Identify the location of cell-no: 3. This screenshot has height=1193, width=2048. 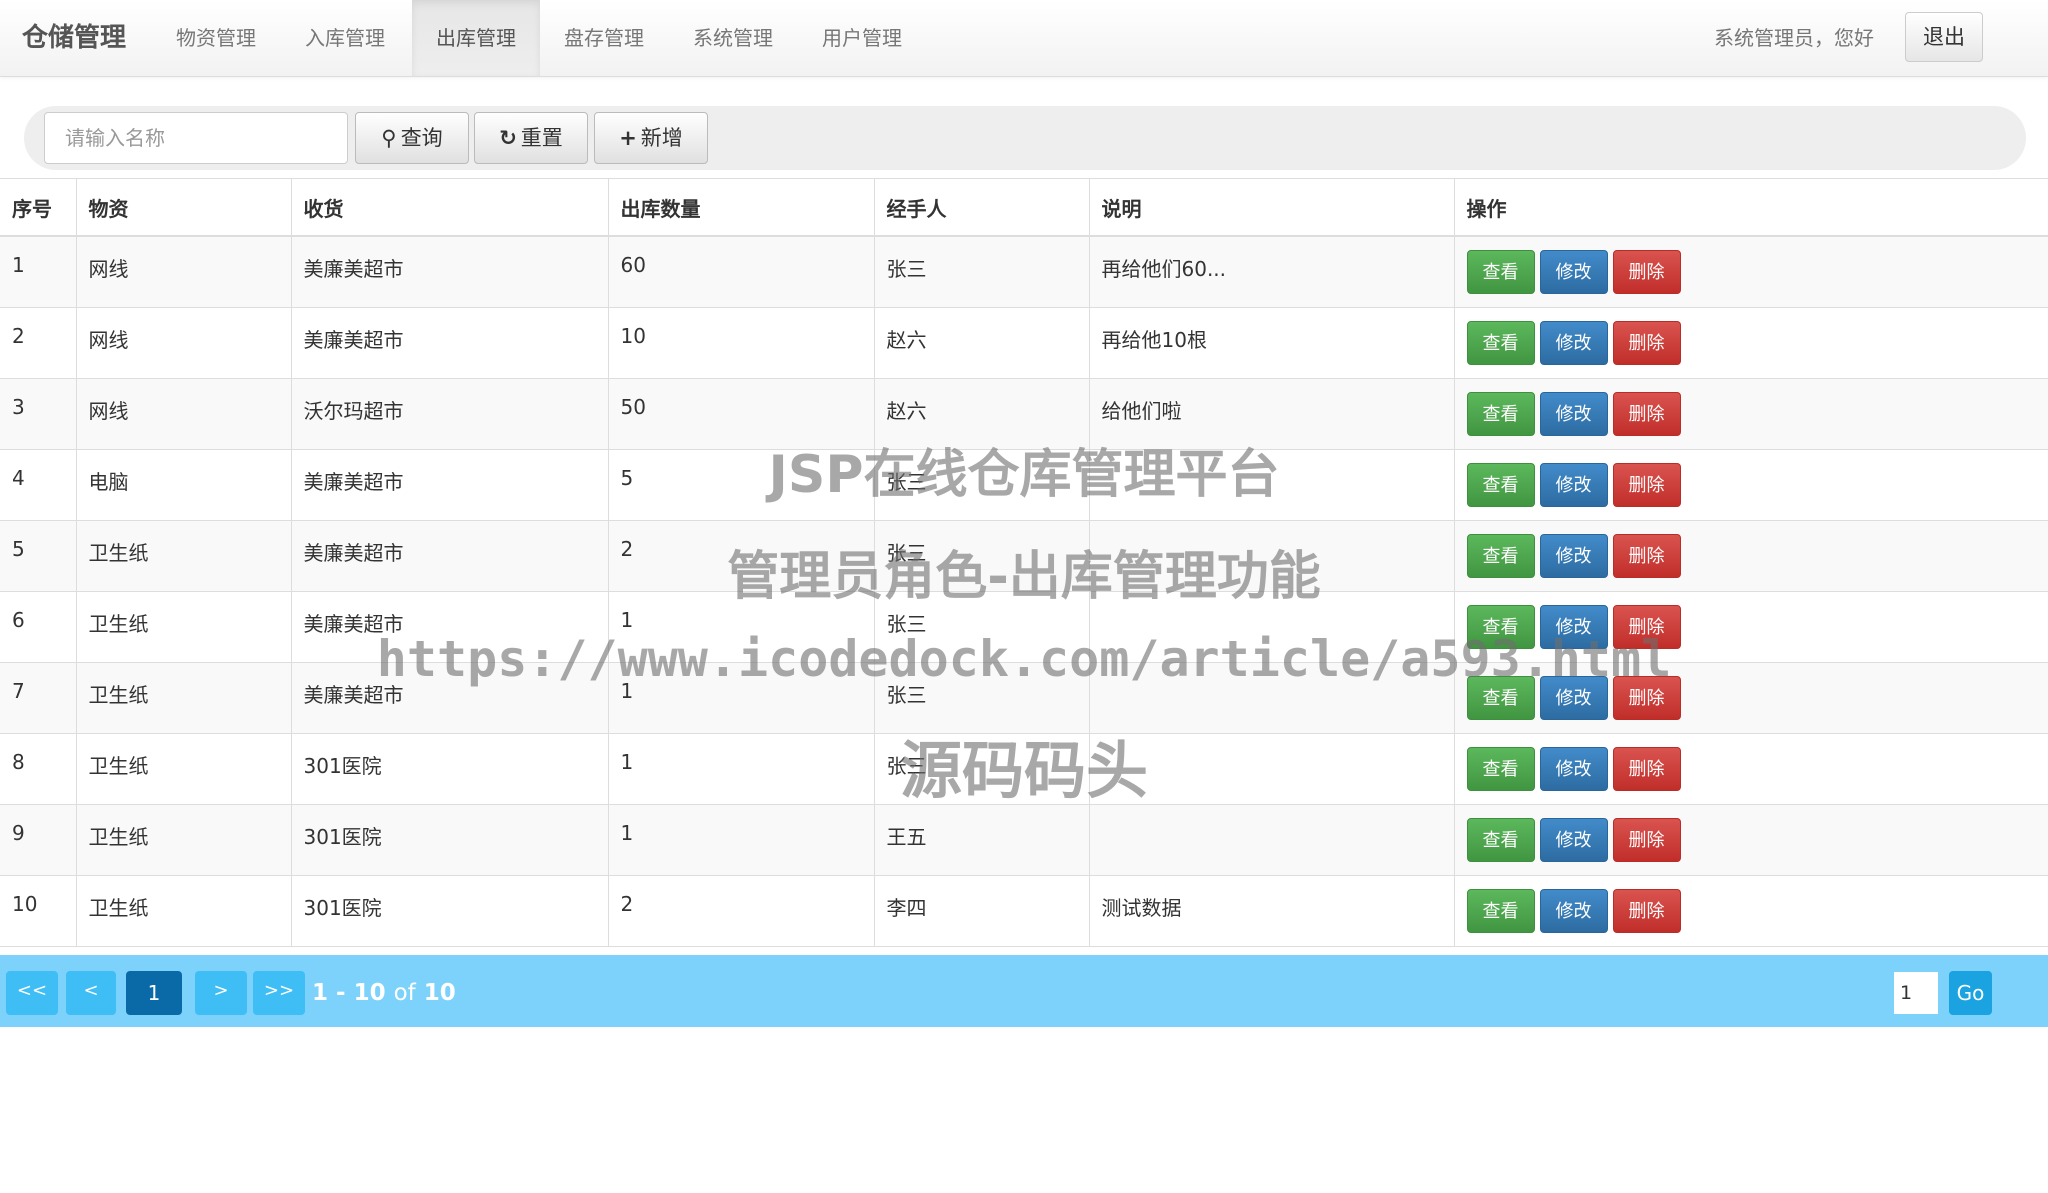
(38, 414).